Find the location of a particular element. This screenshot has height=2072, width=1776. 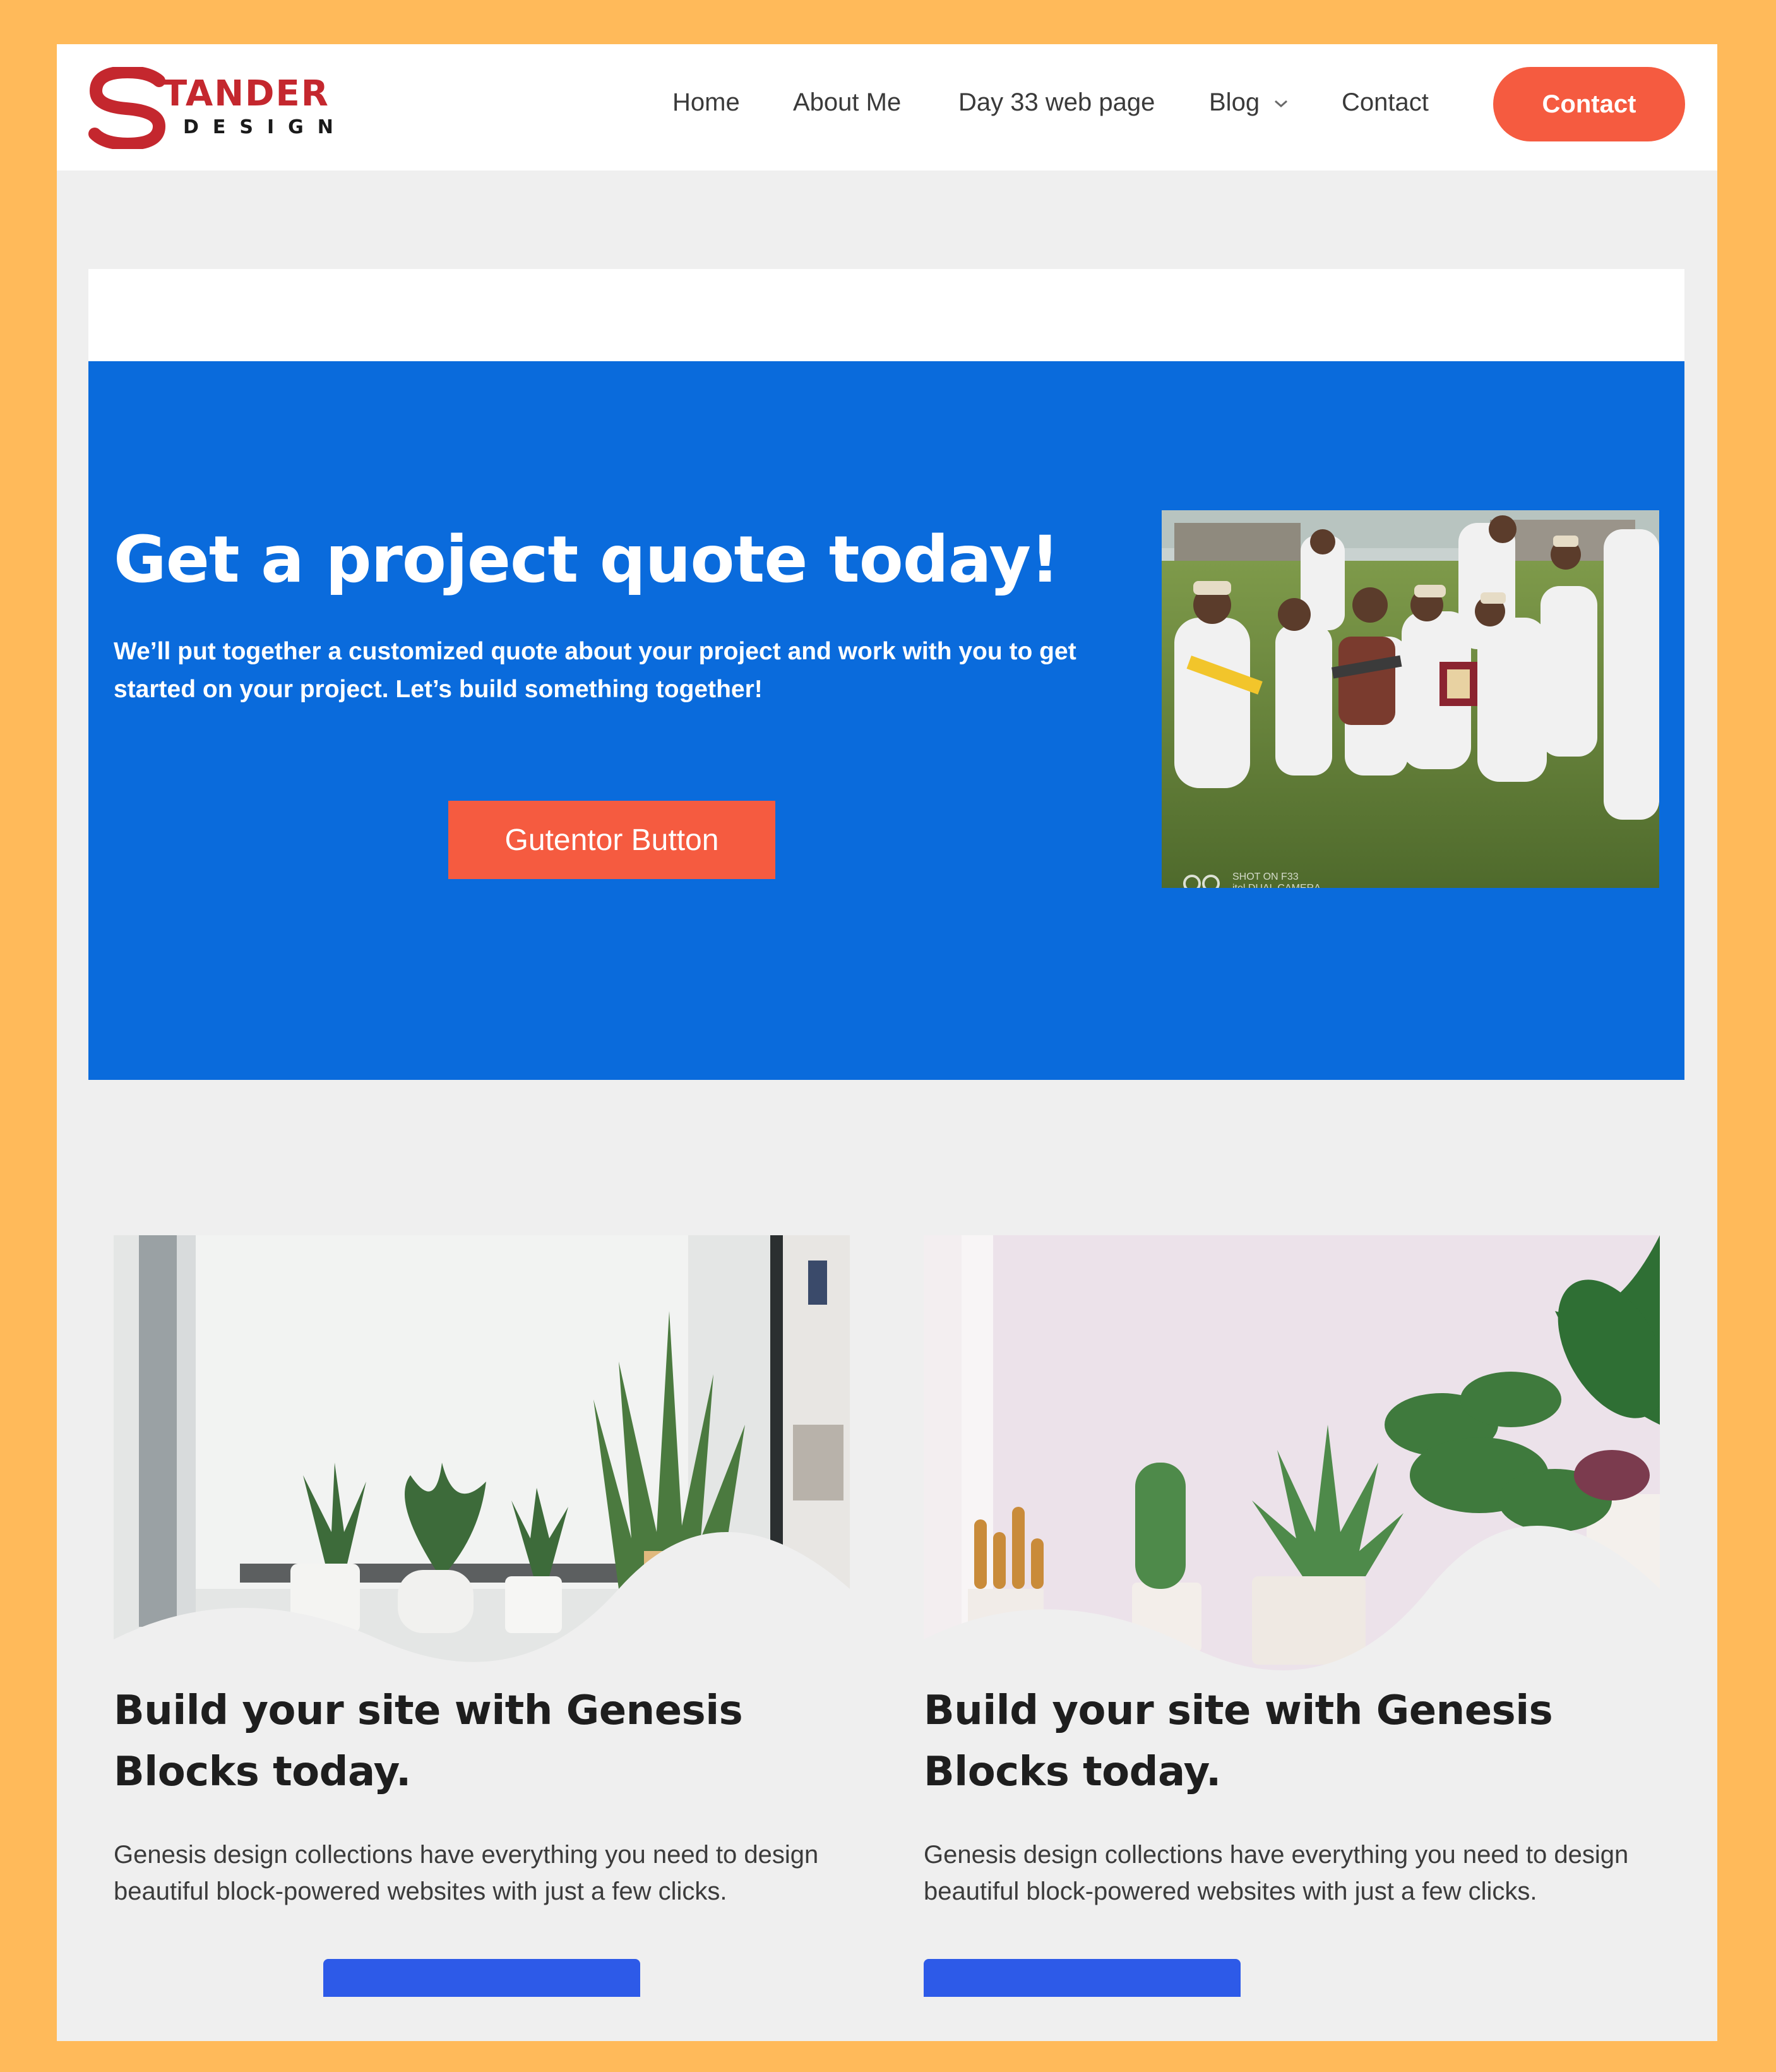

group-photo: SHOT ON F33 itel DUAL CAMERA is located at coordinates (1410, 699).